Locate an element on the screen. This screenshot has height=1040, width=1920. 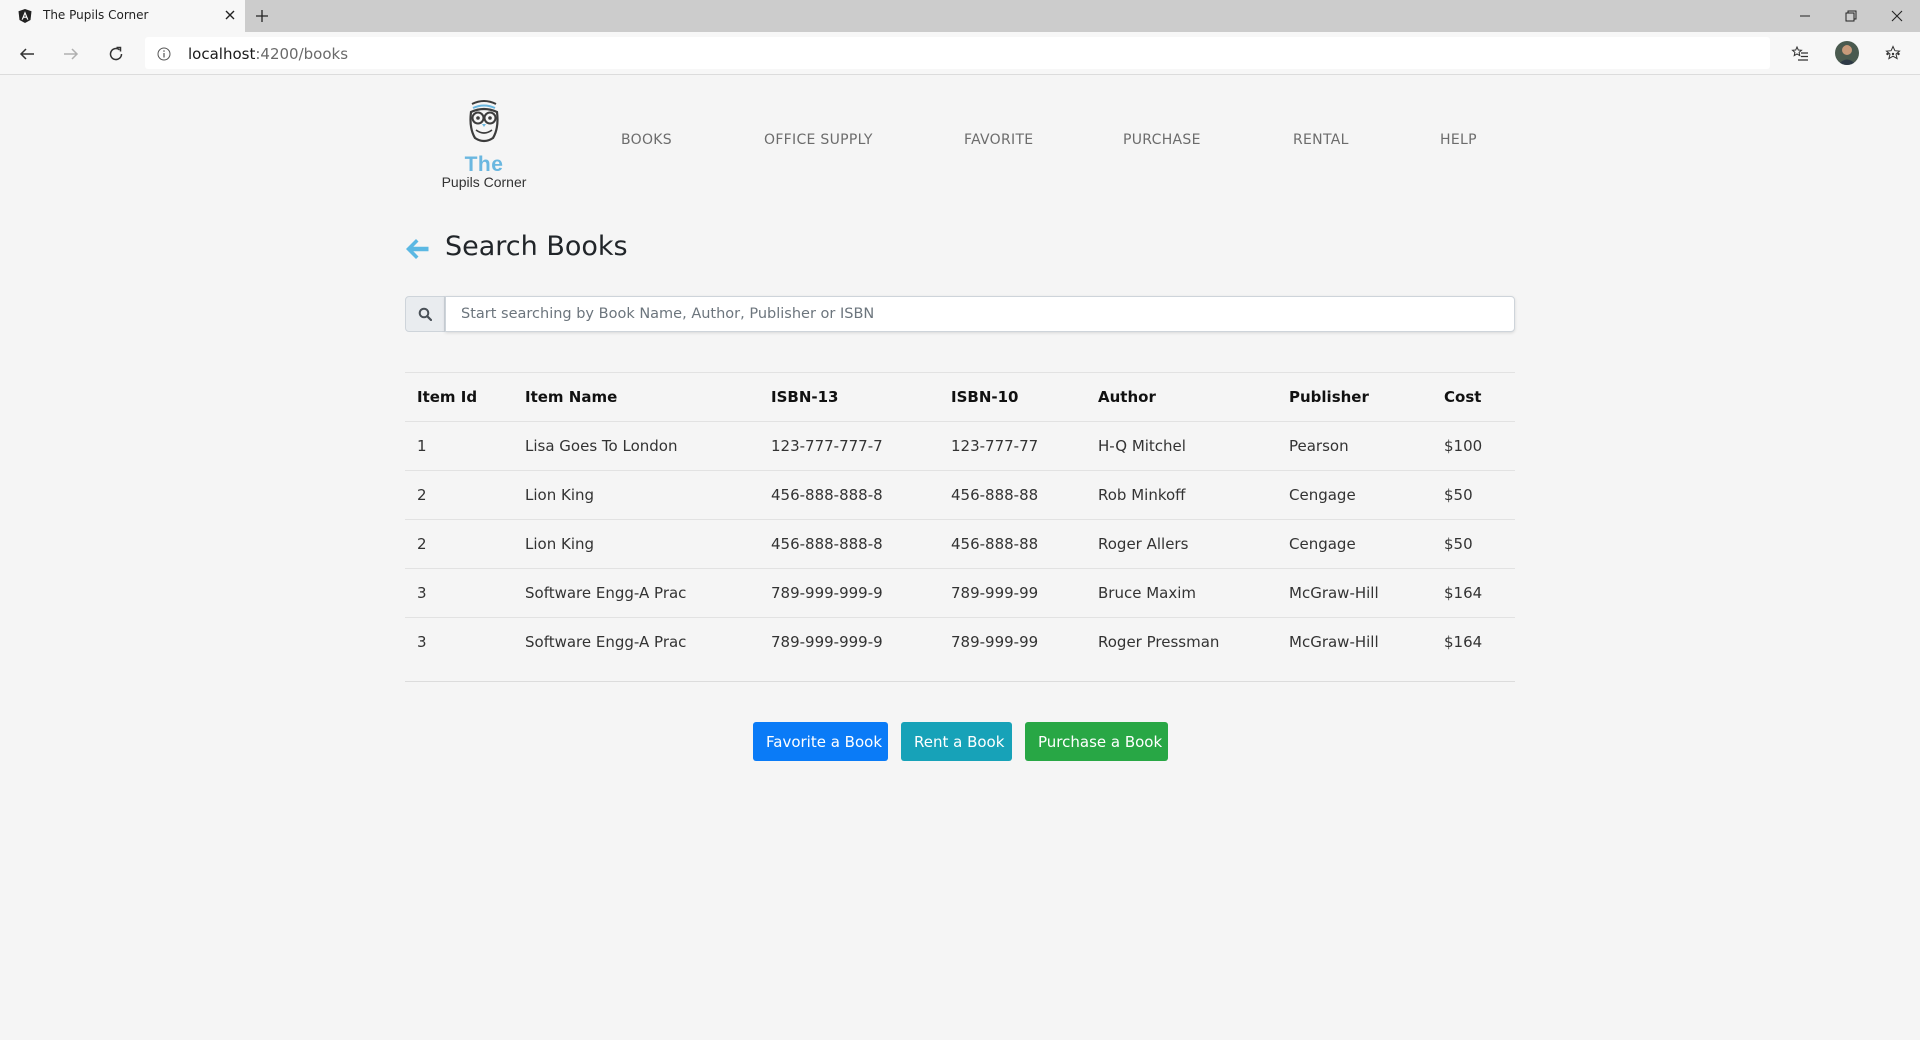
browser-tab-strip: The Pupils Corner is located at coordinates (960, 16).